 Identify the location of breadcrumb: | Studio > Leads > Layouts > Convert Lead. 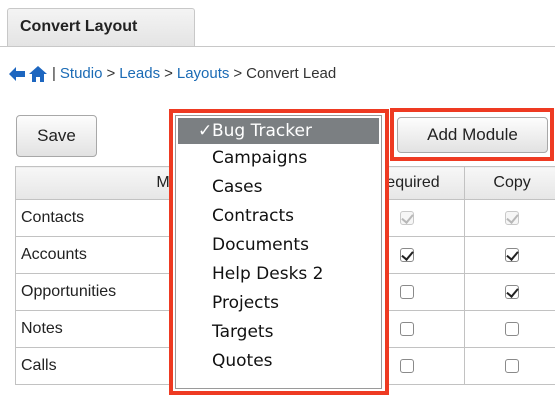
(172, 74).